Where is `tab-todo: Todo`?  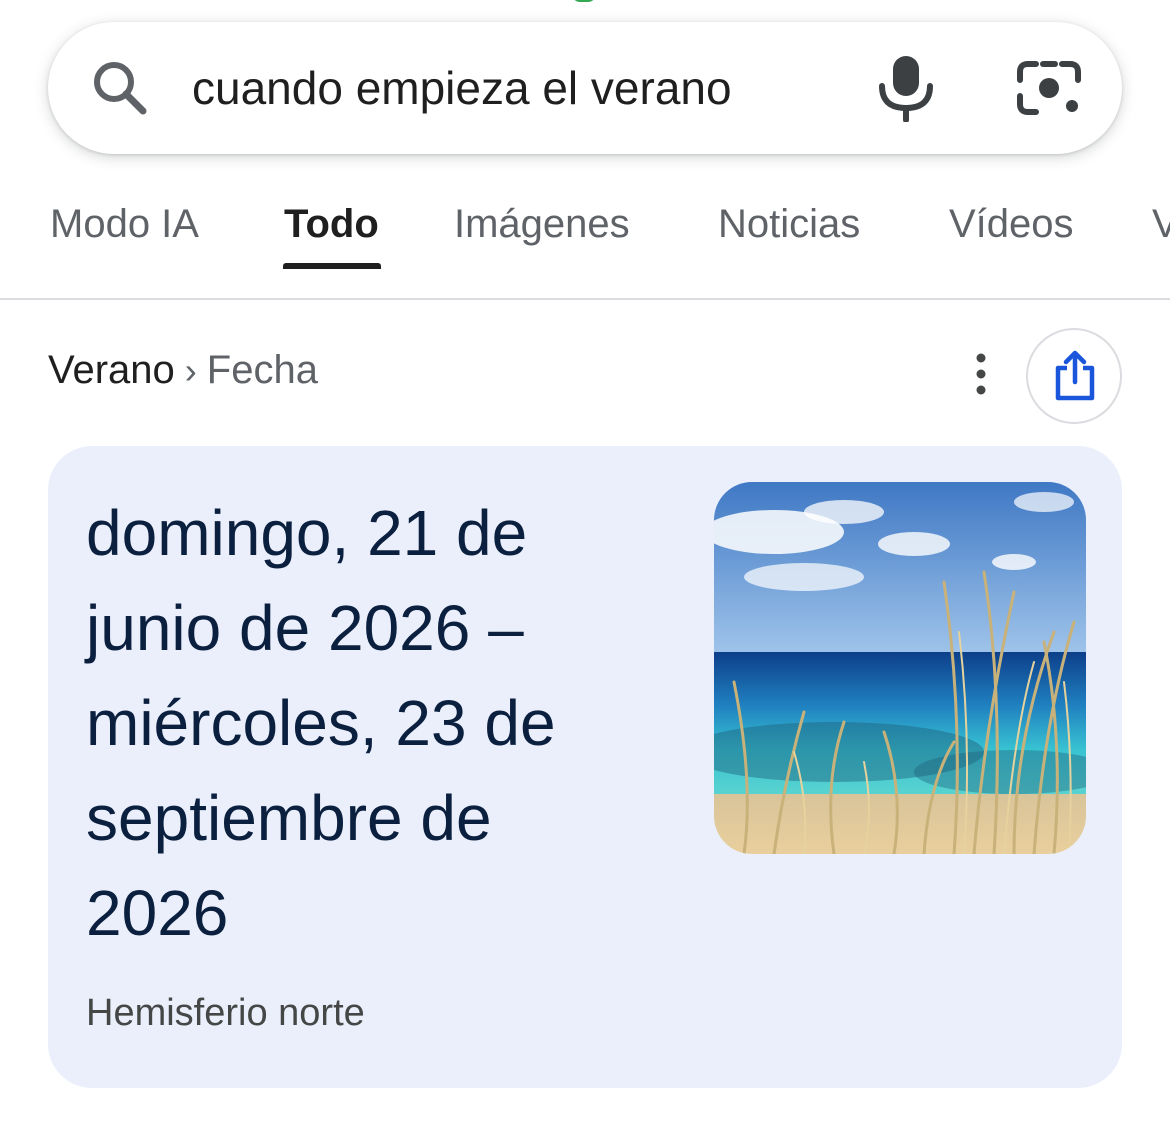 tab-todo: Todo is located at coordinates (331, 224).